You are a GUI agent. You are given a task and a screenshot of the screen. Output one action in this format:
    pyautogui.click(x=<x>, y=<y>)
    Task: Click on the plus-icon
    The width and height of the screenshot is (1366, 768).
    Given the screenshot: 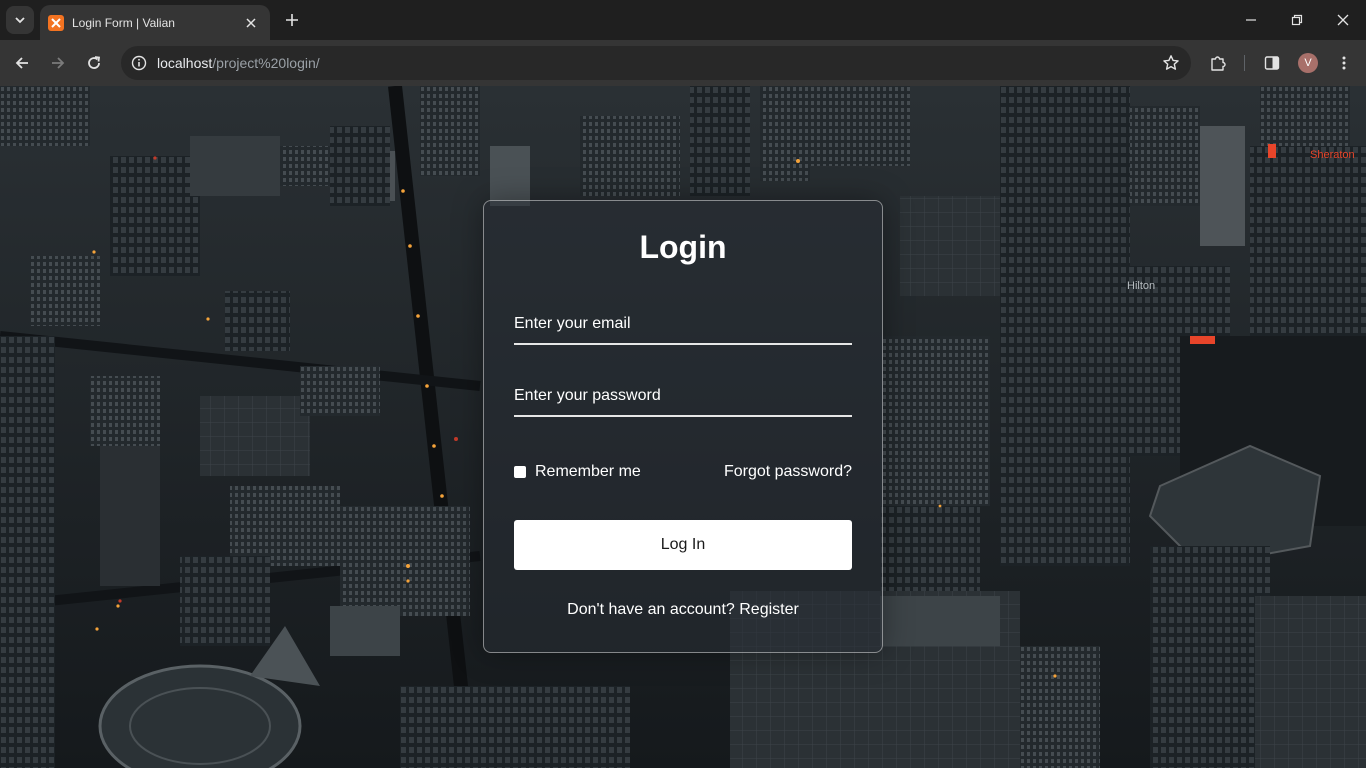 What is the action you would take?
    pyautogui.click(x=292, y=20)
    